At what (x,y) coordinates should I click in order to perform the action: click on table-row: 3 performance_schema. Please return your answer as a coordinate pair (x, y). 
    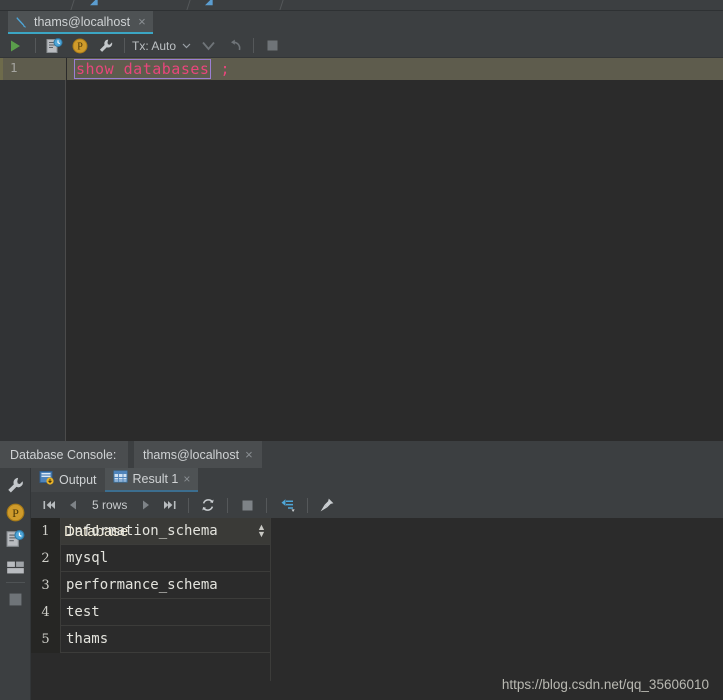
    Looking at the image, I should click on (151, 585).